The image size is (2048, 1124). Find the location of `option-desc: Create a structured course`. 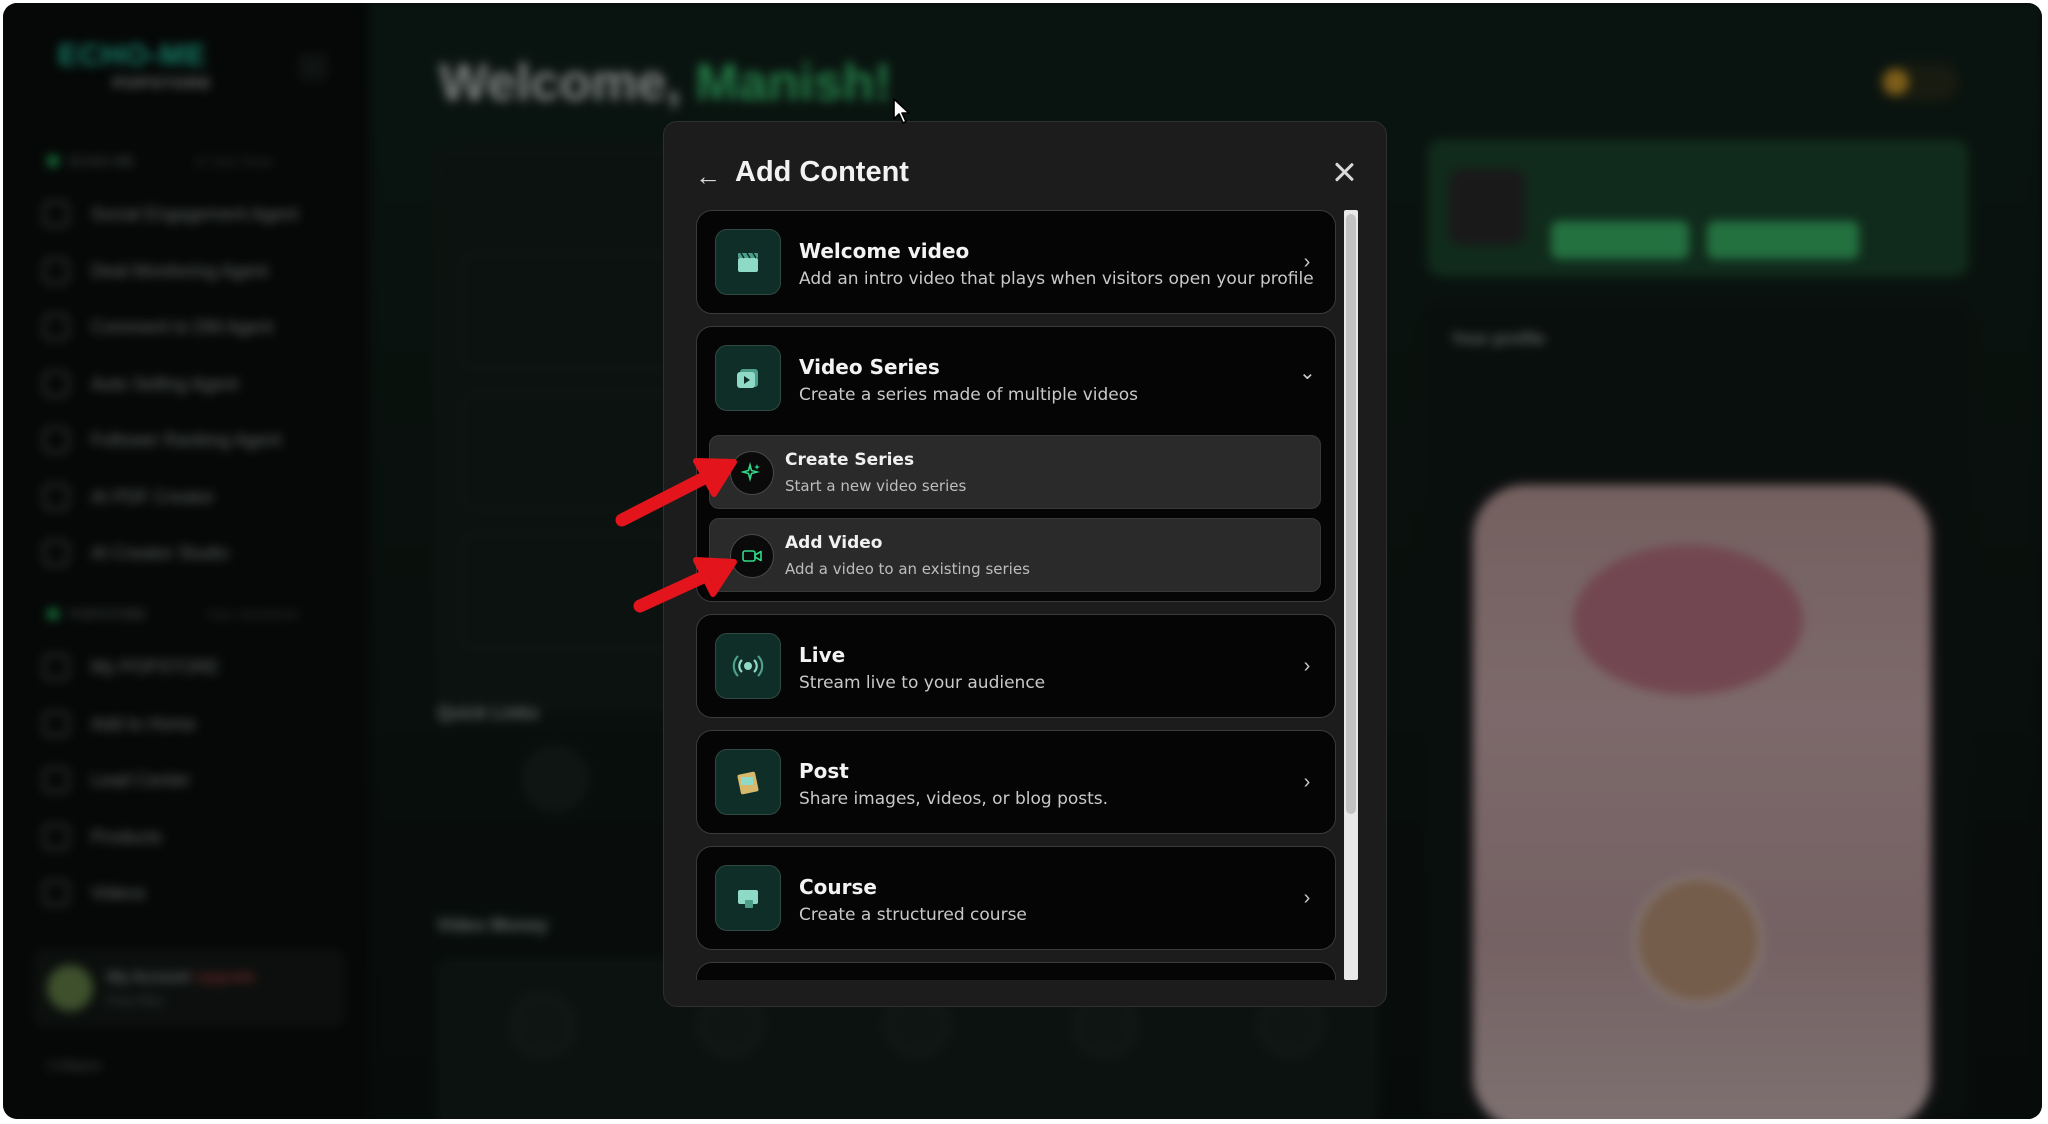

option-desc: Create a structured course is located at coordinates (913, 915).